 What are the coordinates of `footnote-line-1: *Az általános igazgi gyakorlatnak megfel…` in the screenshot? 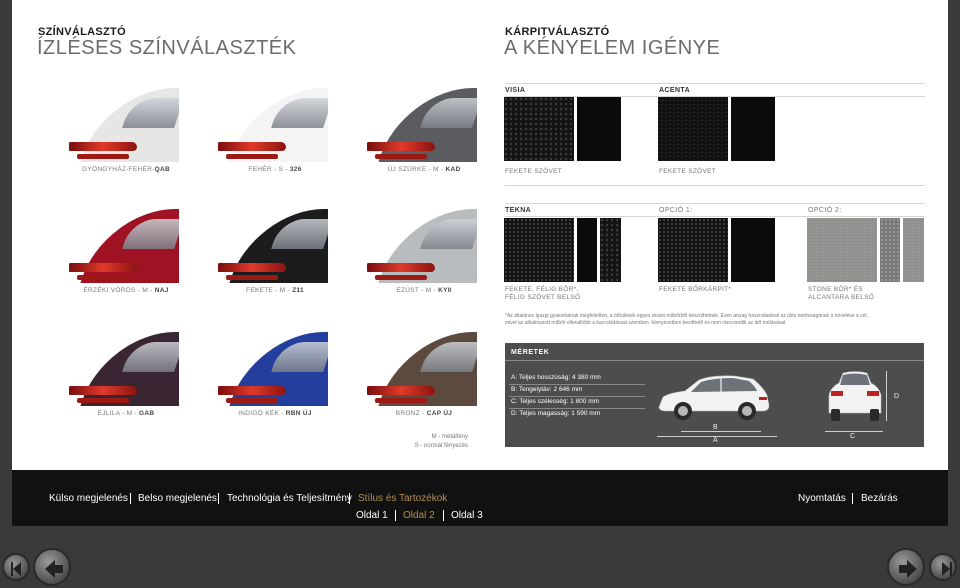 It's located at (686, 316).